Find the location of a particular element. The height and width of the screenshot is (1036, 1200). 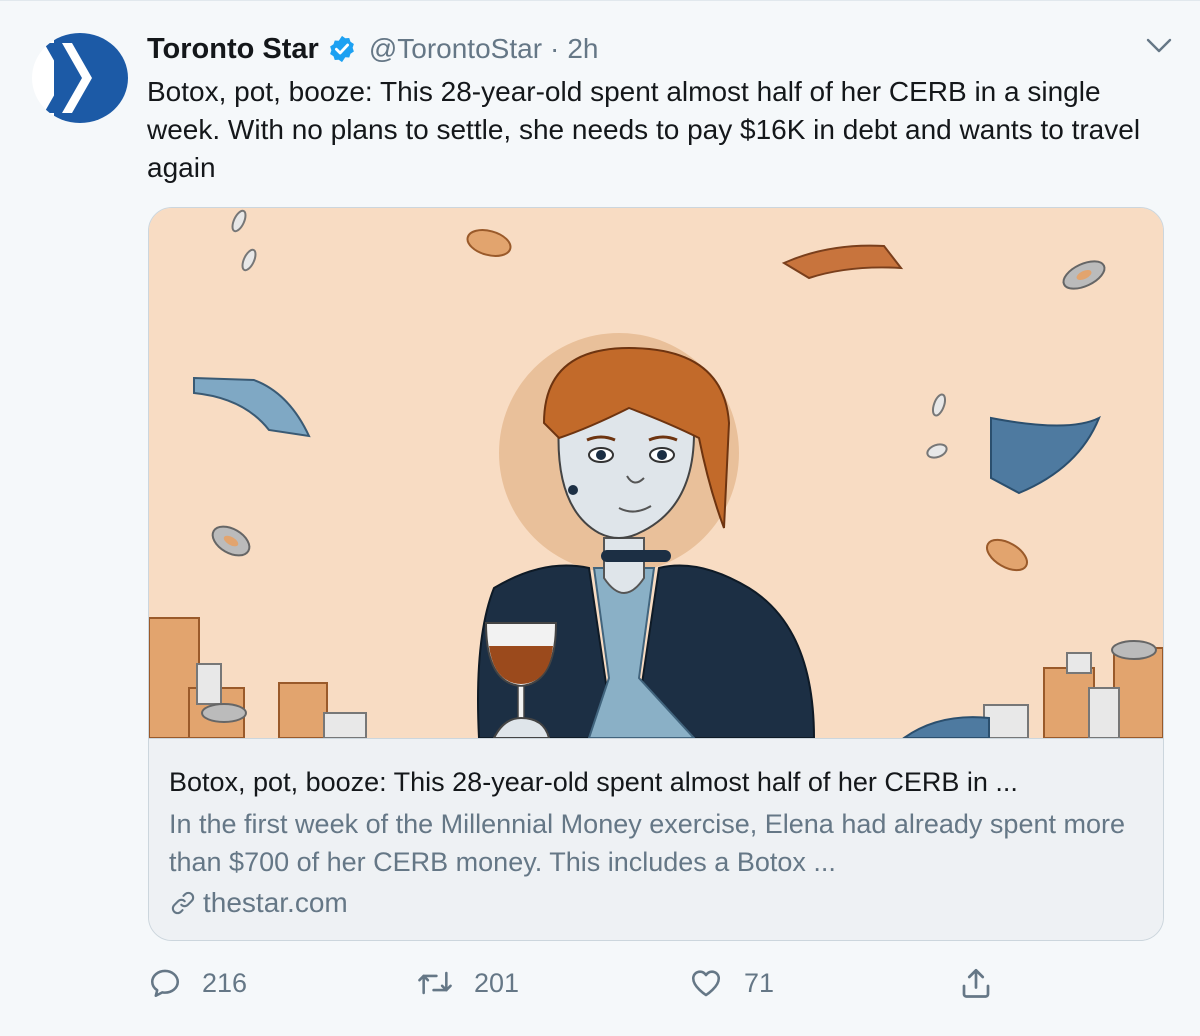

tweet-timestamp: 2h is located at coordinates (582, 49).